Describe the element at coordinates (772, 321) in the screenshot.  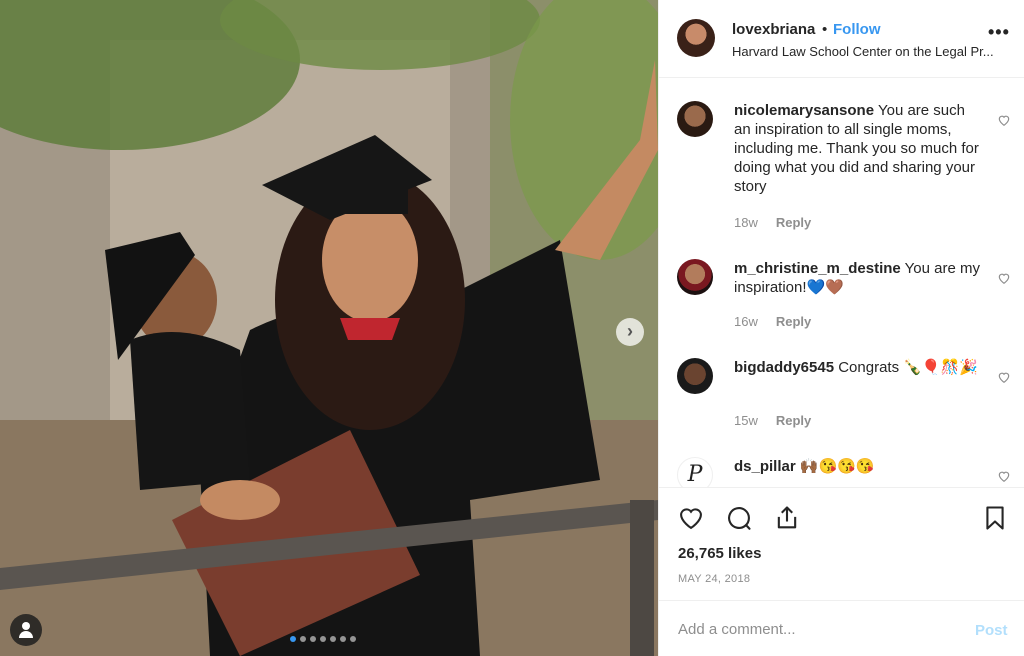
I see `comment-meta: 16w Reply` at that location.